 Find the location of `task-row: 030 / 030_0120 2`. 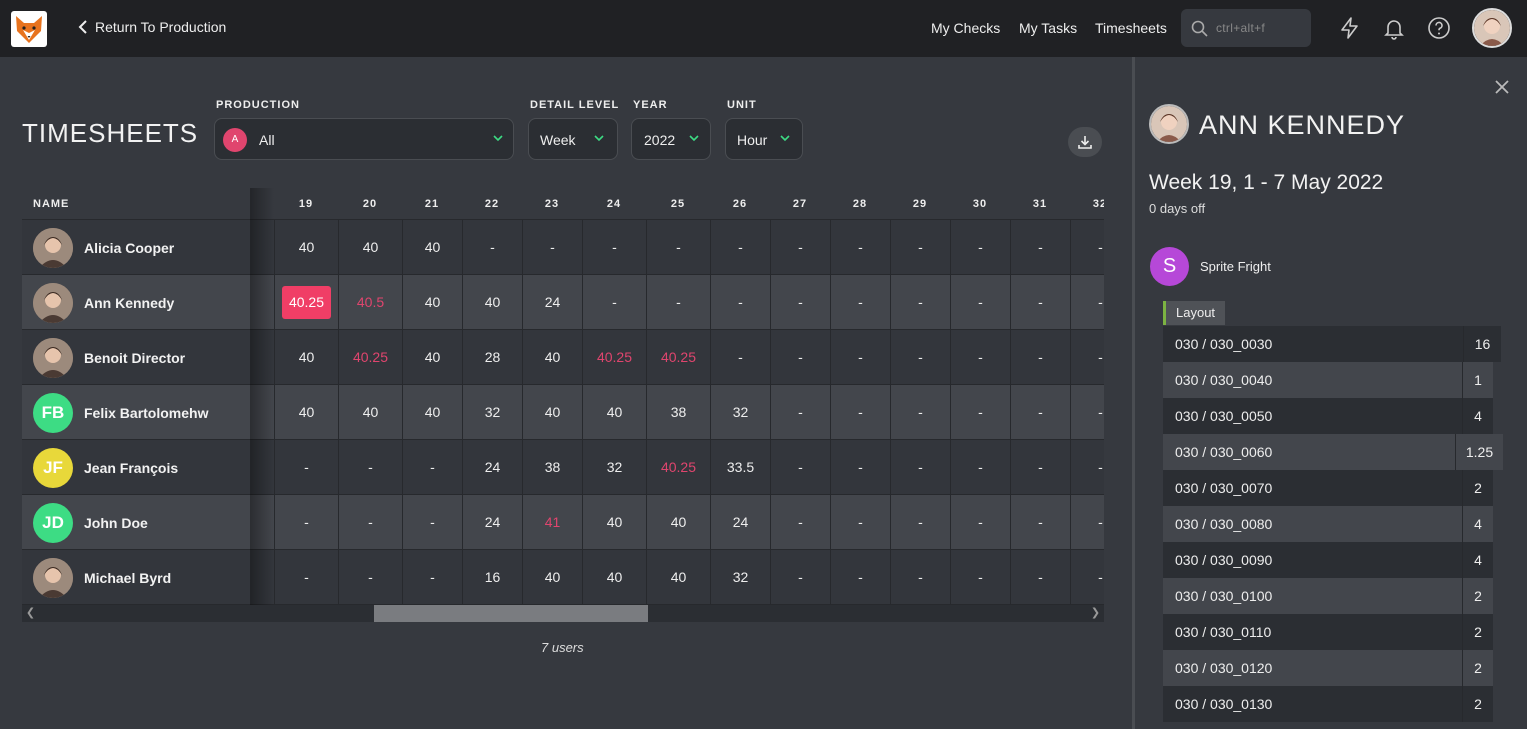

task-row: 030 / 030_0120 2 is located at coordinates (1328, 668).